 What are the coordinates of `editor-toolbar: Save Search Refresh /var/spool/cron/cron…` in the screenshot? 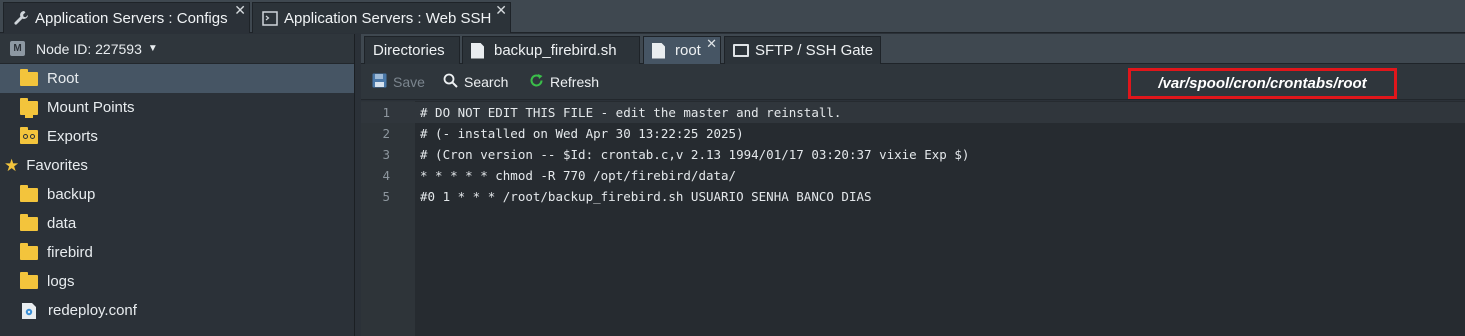 It's located at (913, 82).